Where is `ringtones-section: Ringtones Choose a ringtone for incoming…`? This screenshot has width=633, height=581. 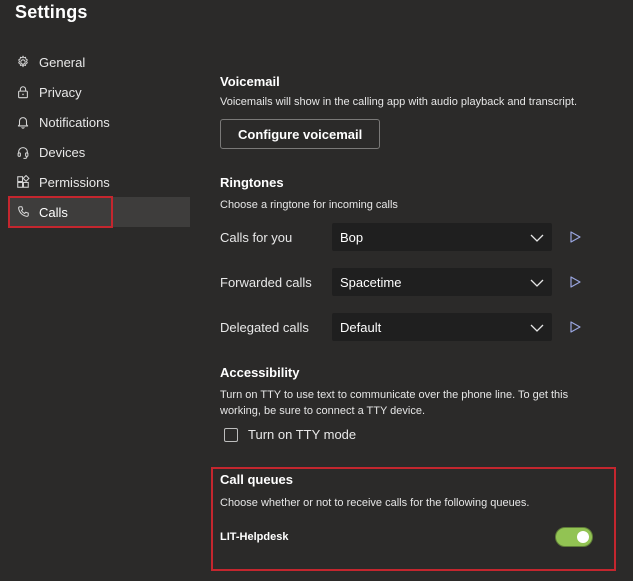 ringtones-section: Ringtones Choose a ringtone for incoming… is located at coordinates (420, 194).